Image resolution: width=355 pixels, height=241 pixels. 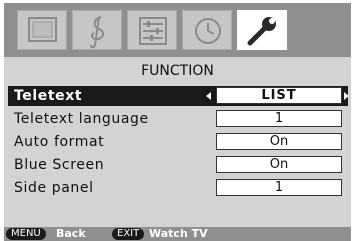 What do you see at coordinates (54, 188) in the screenshot?
I see `row-label: Side panel` at bounding box center [54, 188].